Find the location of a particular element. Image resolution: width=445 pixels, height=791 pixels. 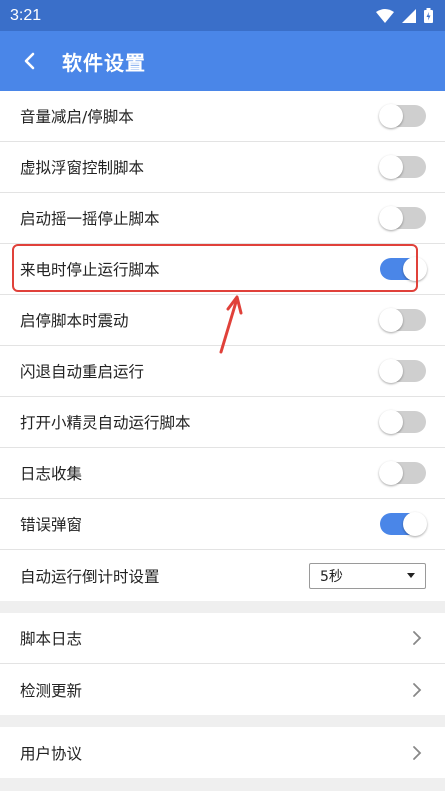

stop-on-call-toggle is located at coordinates (403, 269).